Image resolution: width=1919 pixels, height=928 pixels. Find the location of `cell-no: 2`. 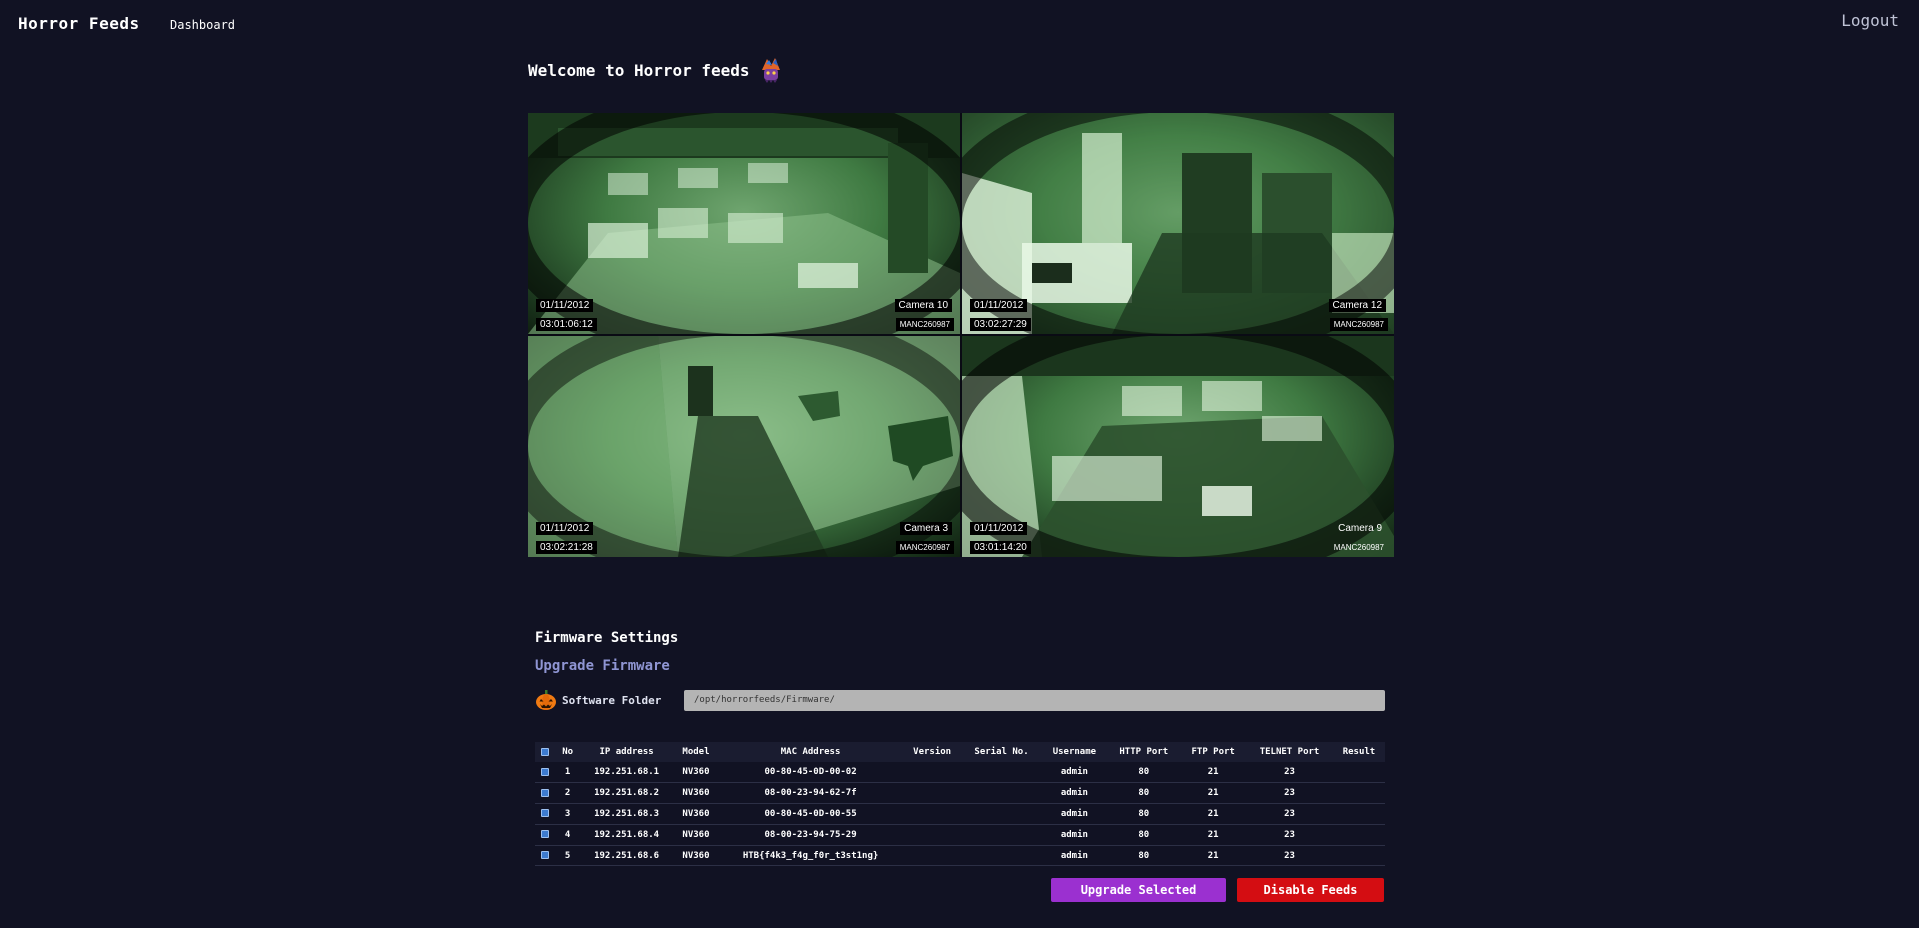

cell-no: 2 is located at coordinates (567, 793).